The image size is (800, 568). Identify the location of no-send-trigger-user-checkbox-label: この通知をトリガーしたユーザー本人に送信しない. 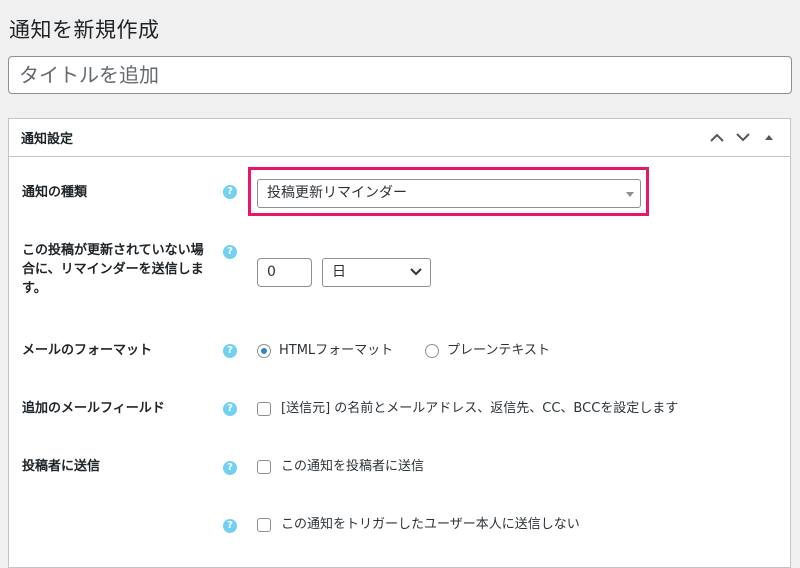
(430, 524).